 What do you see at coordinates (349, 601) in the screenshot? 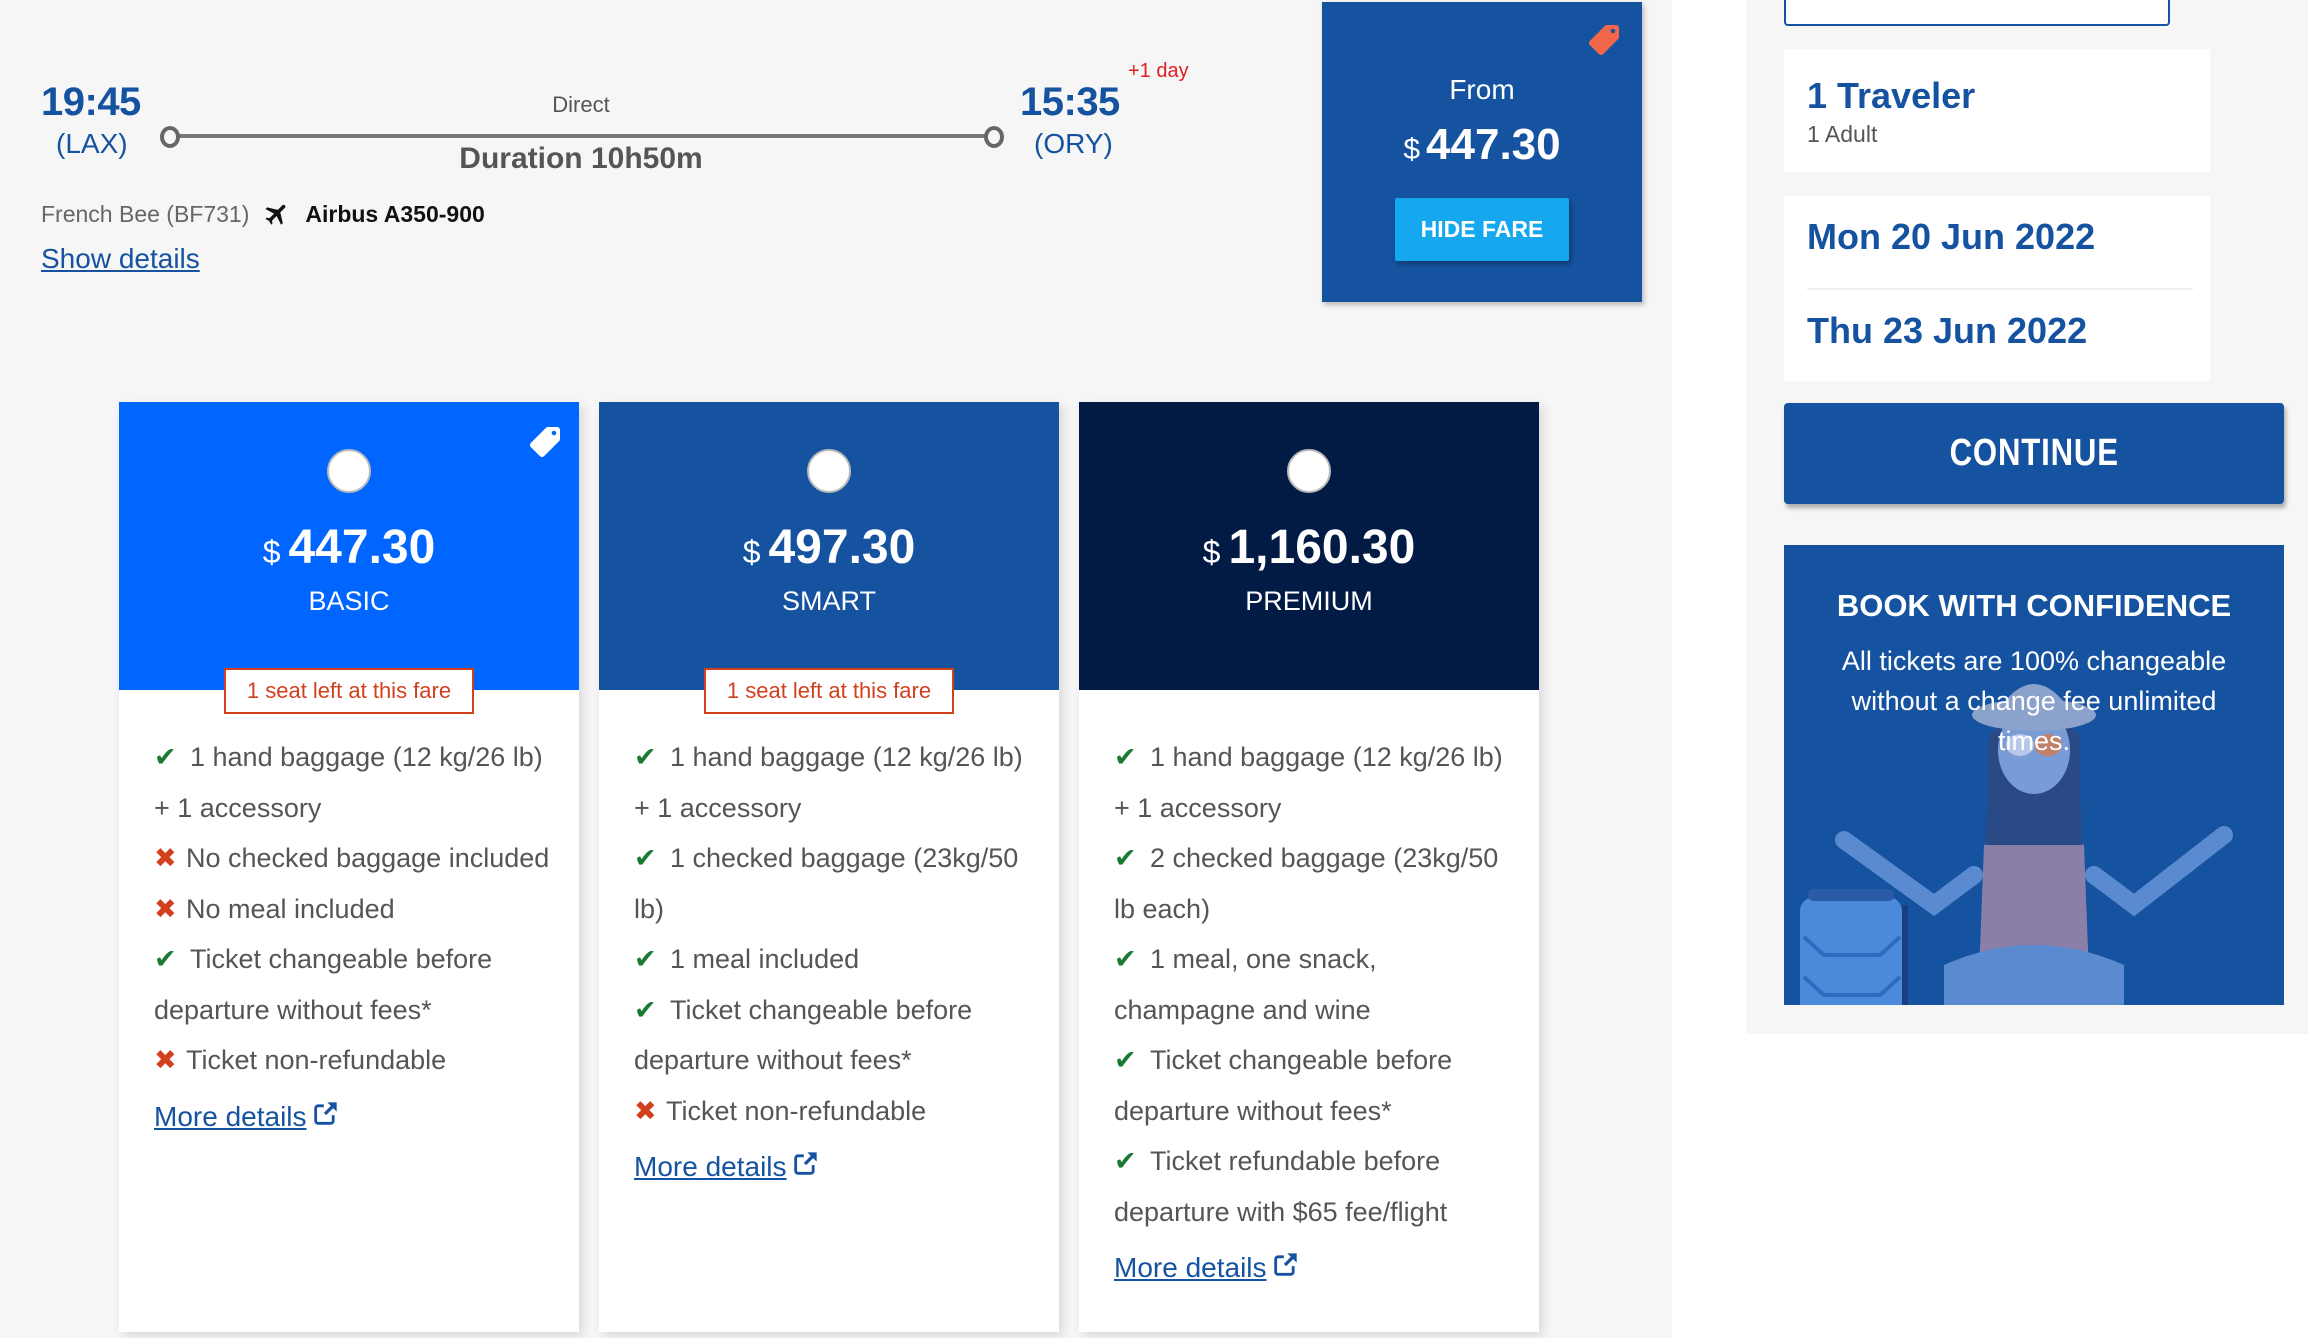
I see `fare-name: BASIC` at bounding box center [349, 601].